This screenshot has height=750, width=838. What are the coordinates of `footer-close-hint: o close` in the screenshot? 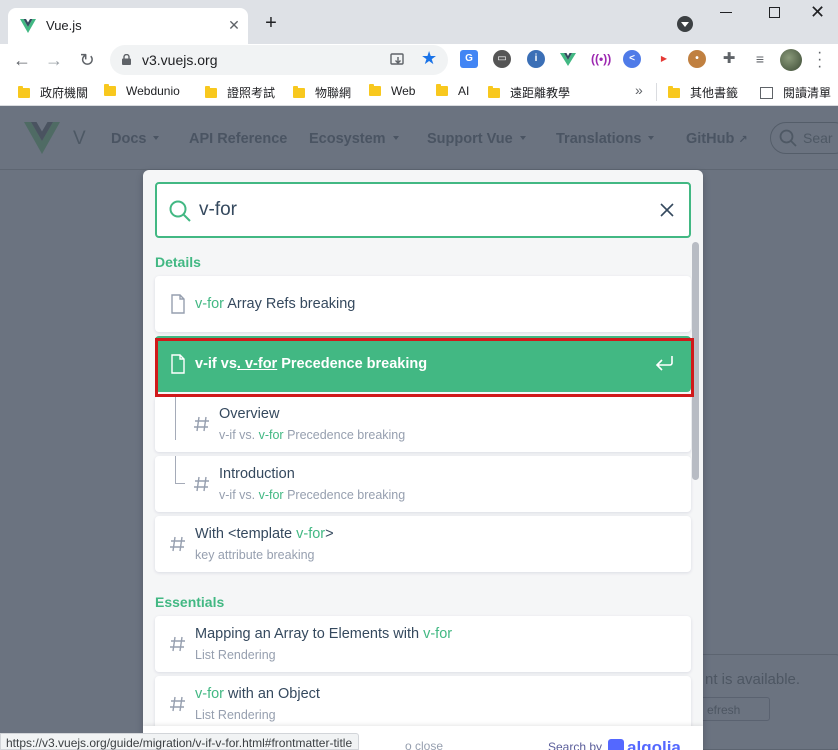 It's located at (424, 744).